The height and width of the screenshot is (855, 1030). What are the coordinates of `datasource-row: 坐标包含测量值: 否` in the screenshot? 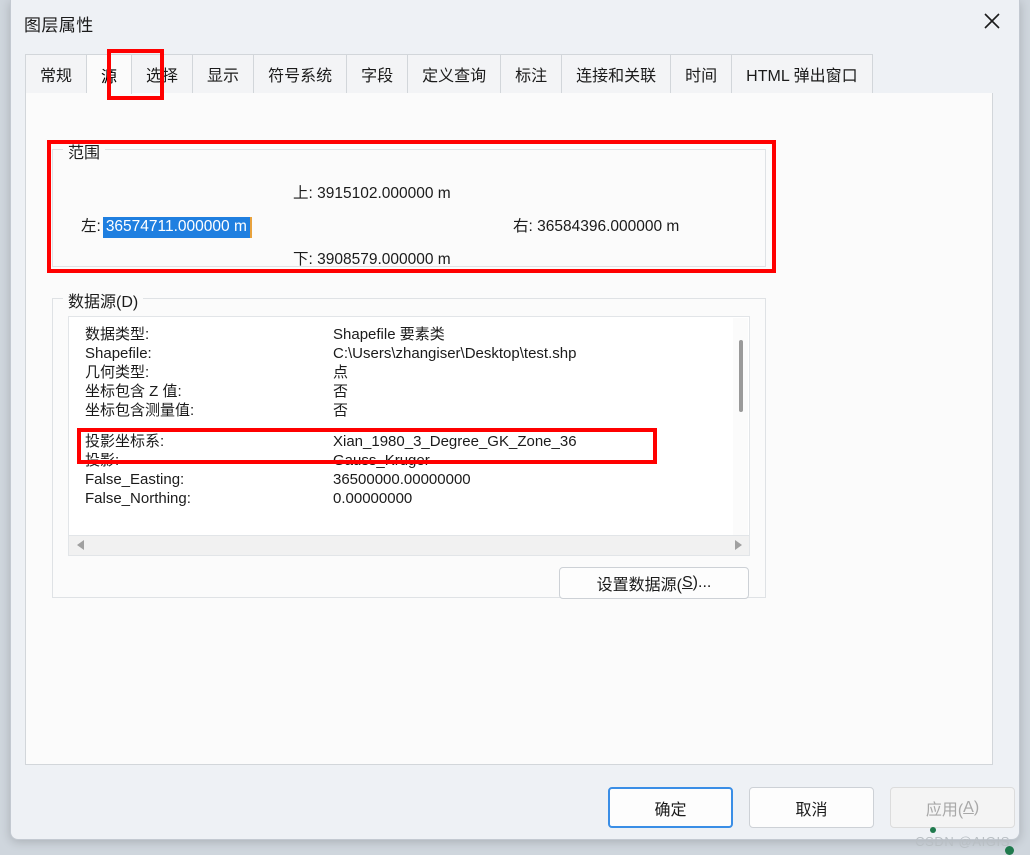 It's located at (405, 410).